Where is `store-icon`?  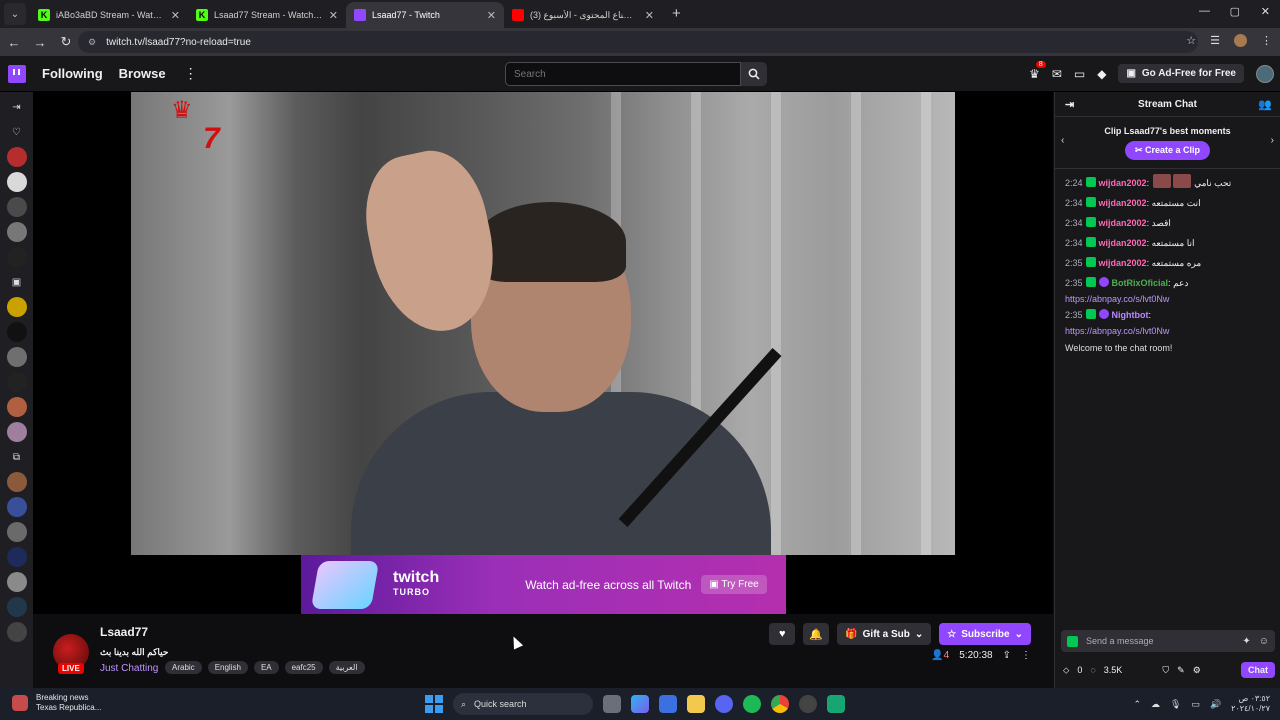
store-icon is located at coordinates (668, 704).